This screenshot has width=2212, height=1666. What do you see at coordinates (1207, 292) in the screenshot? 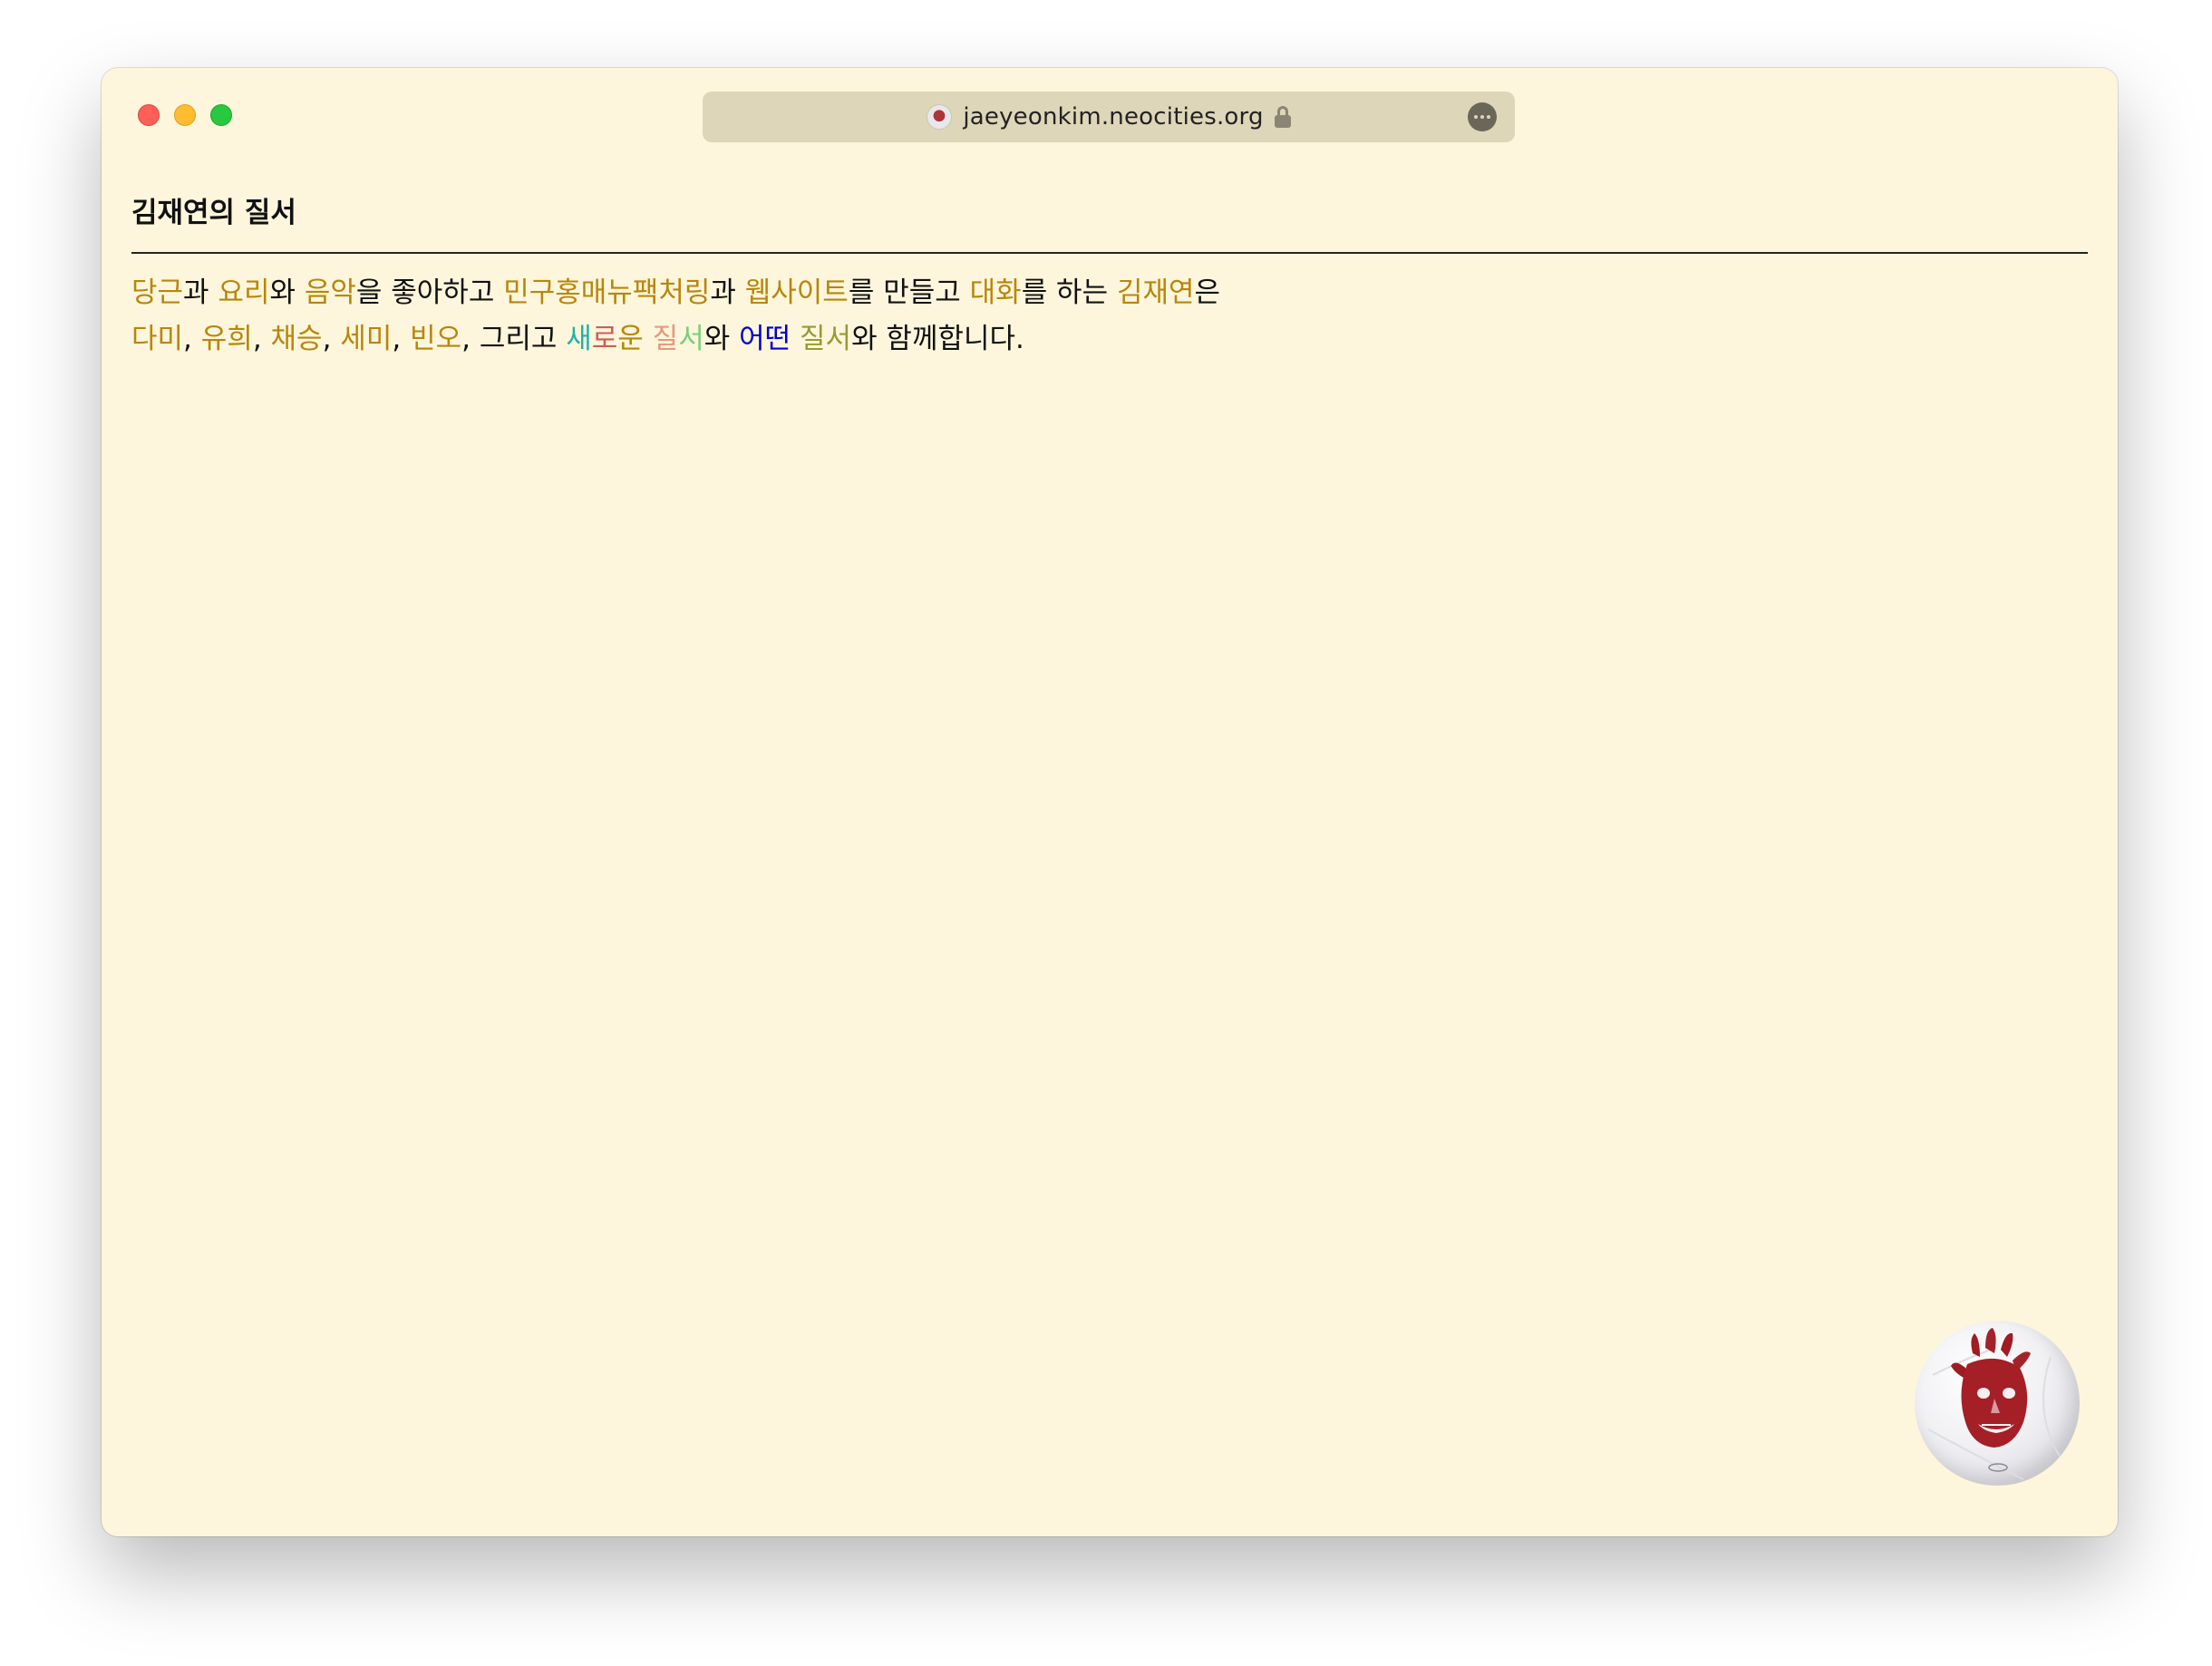
I see `text-fragment: 은` at bounding box center [1207, 292].